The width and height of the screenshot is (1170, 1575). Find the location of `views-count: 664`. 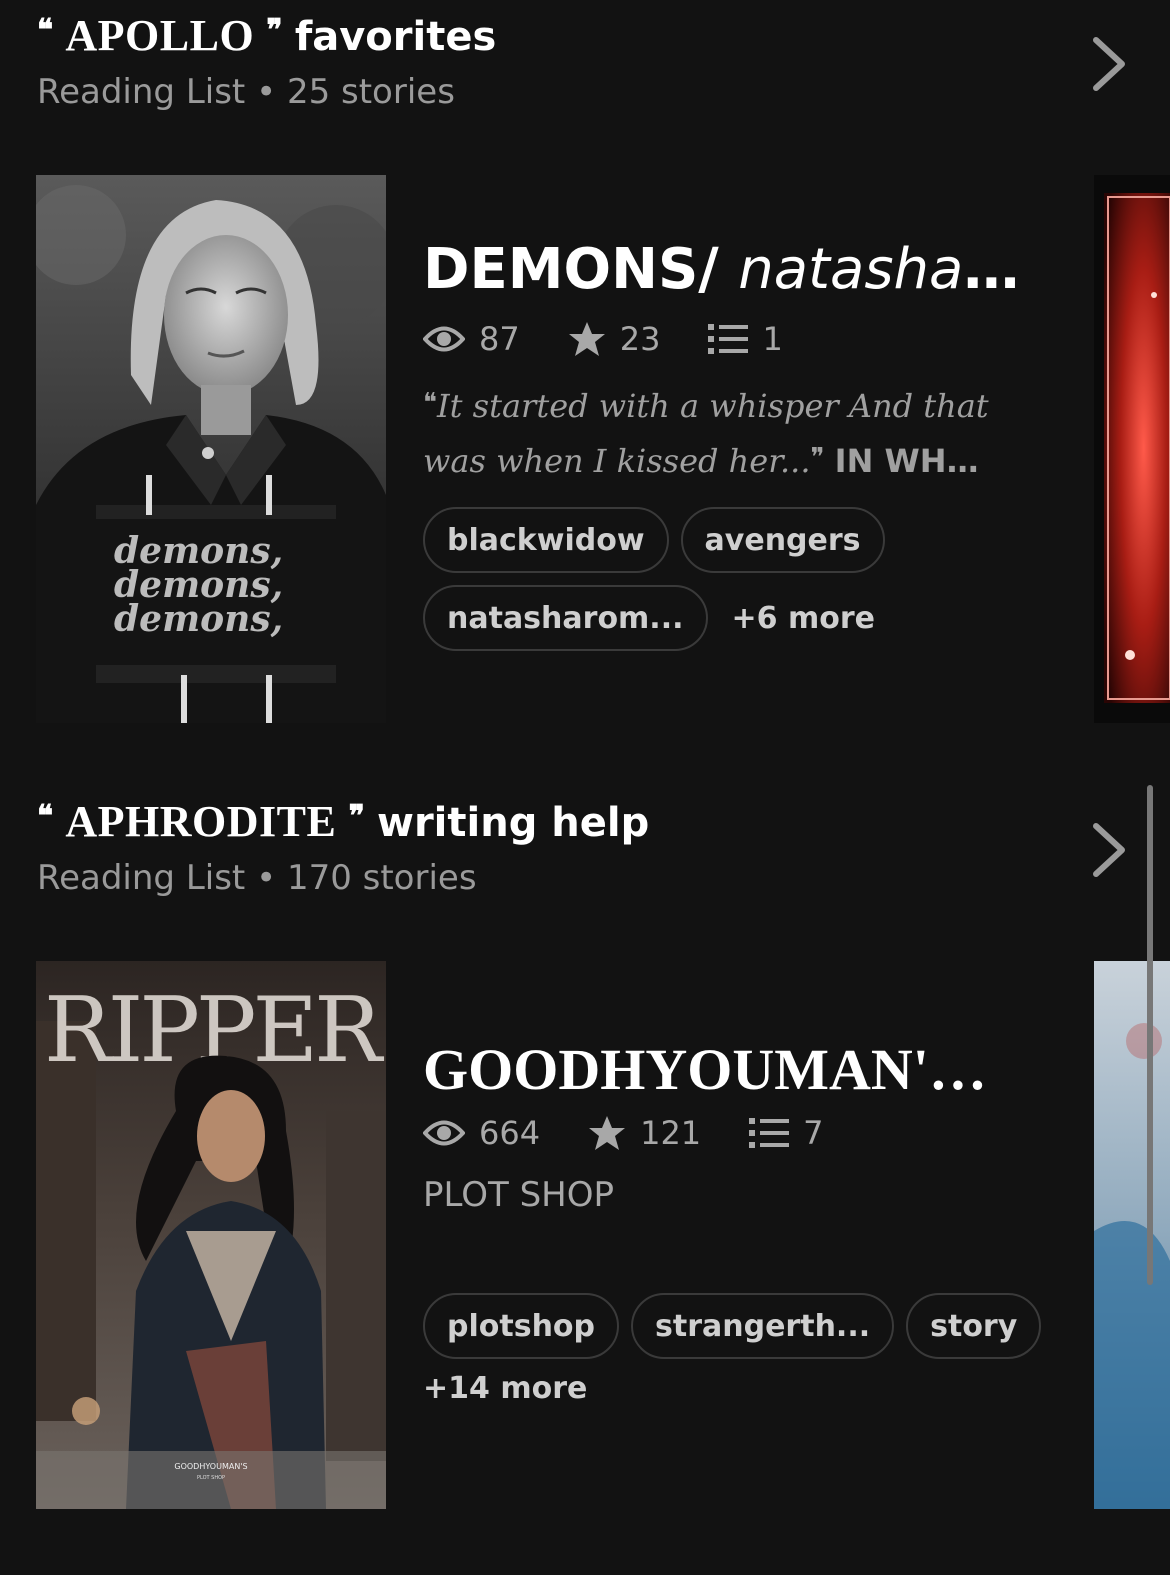

views-count: 664 is located at coordinates (510, 1133).